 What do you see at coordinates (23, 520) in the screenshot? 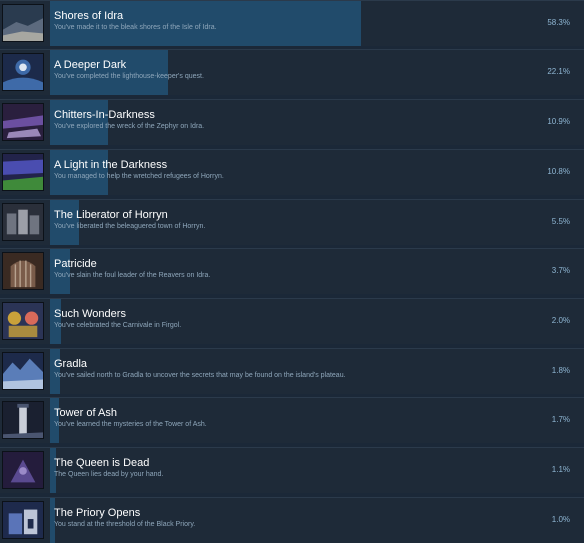
I see `priory-icon` at bounding box center [23, 520].